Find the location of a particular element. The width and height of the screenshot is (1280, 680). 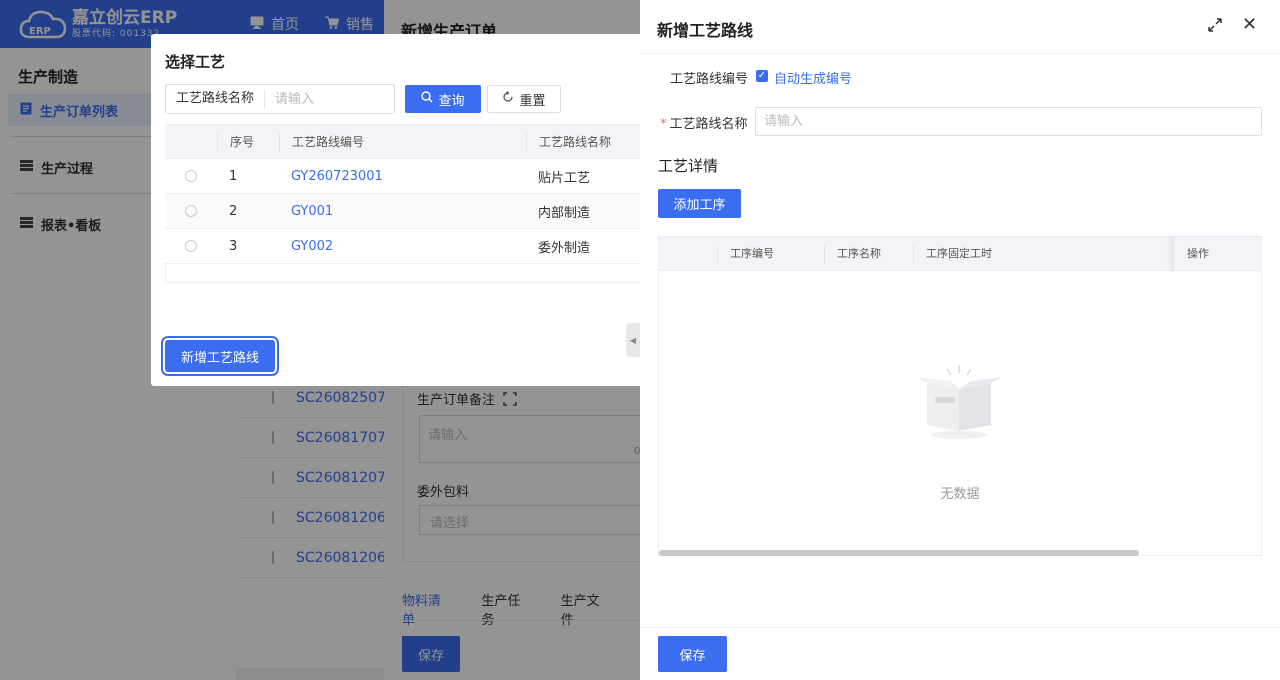

search-input is located at coordinates (325, 99).